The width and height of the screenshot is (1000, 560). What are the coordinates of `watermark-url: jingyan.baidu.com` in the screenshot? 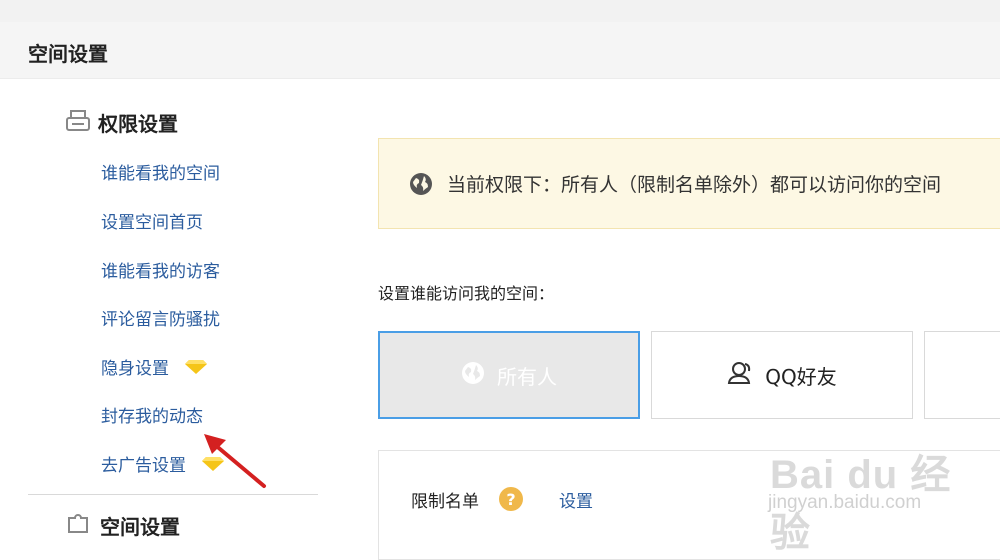 It's located at (845, 502).